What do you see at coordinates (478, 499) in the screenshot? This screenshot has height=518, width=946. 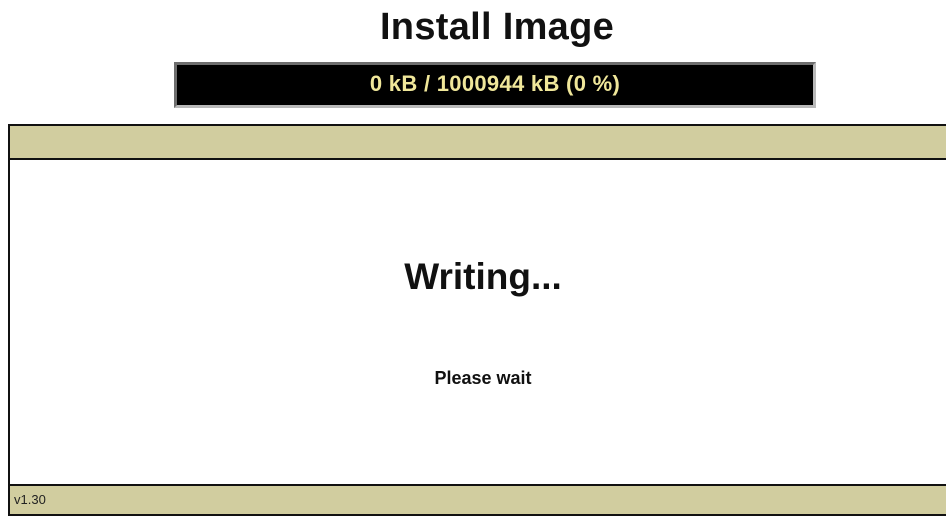 I see `panel-footer-band: v1.30` at bounding box center [478, 499].